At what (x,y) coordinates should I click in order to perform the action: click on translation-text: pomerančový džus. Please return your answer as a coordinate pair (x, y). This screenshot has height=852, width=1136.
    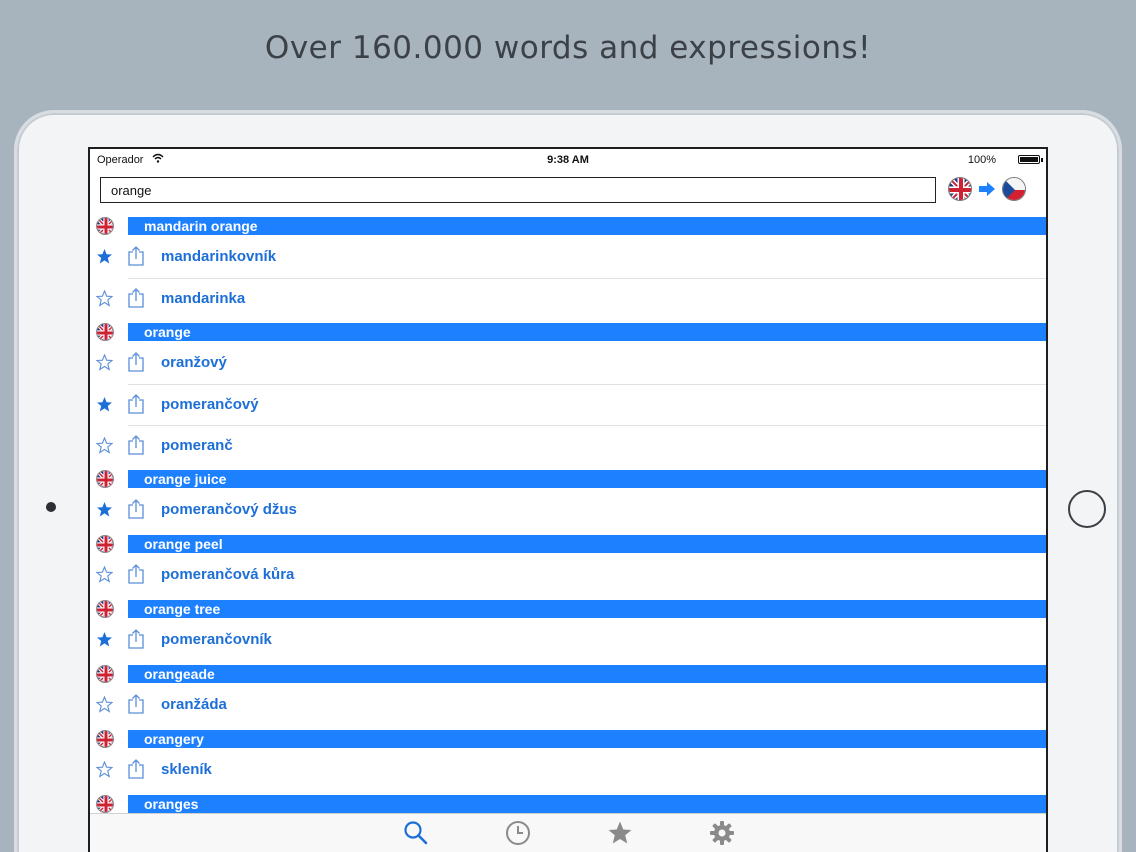
    Looking at the image, I should click on (229, 509).